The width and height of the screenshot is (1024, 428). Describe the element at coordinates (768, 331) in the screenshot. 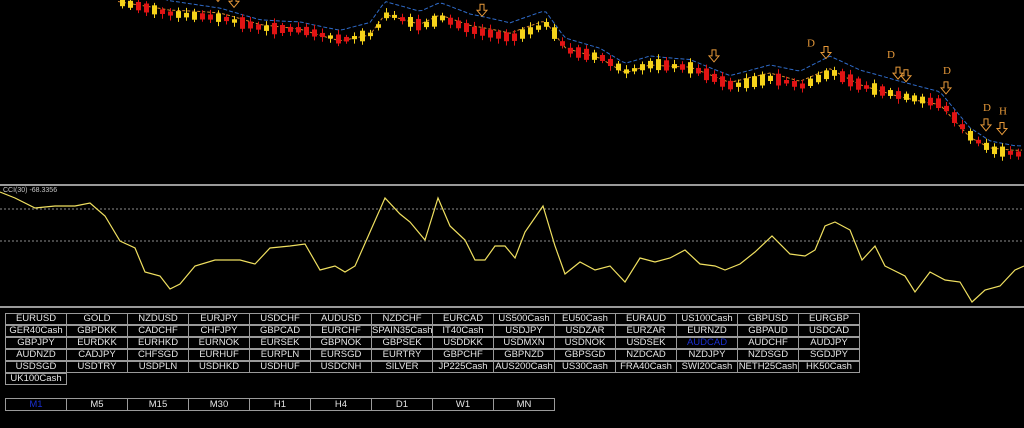

I see `symbol-button-gbpaud: GBPAUD` at that location.